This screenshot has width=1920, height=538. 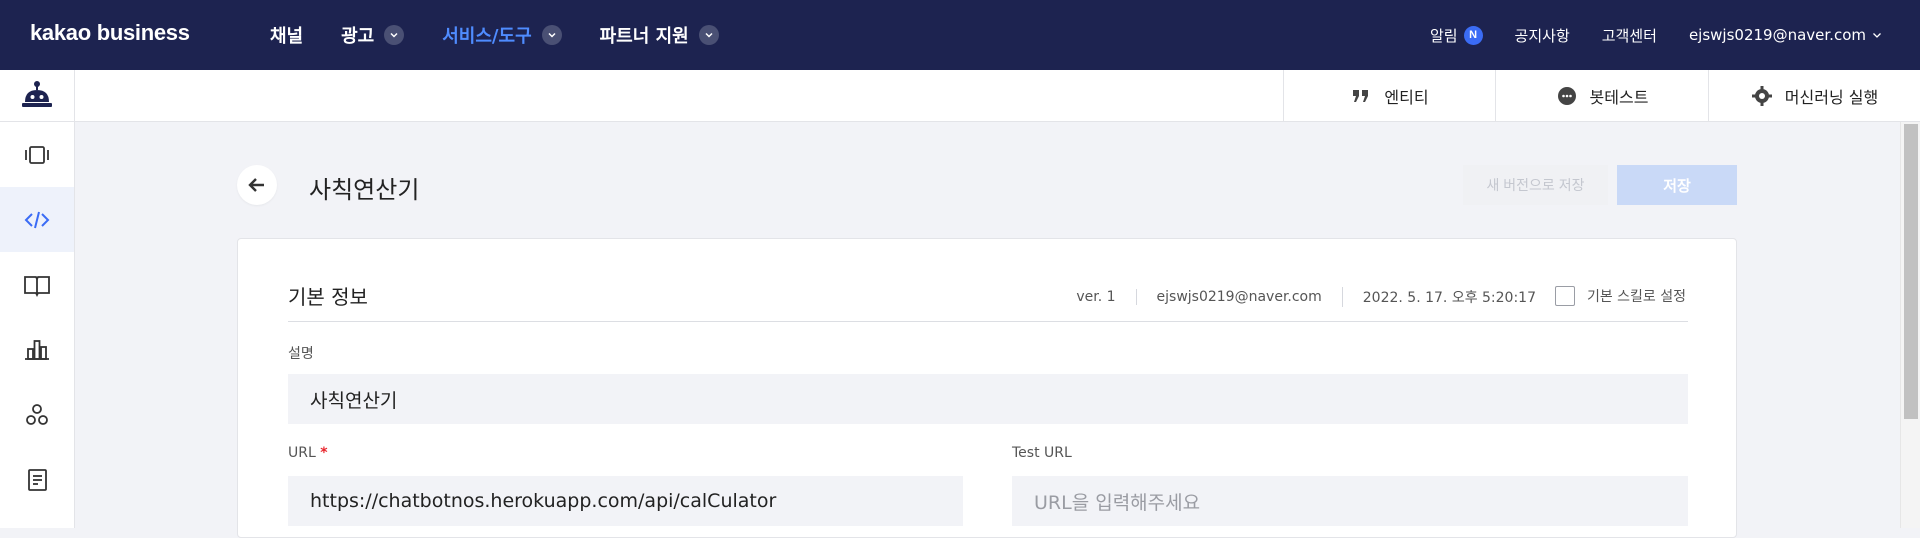 I want to click on required-mark: *, so click(x=324, y=453).